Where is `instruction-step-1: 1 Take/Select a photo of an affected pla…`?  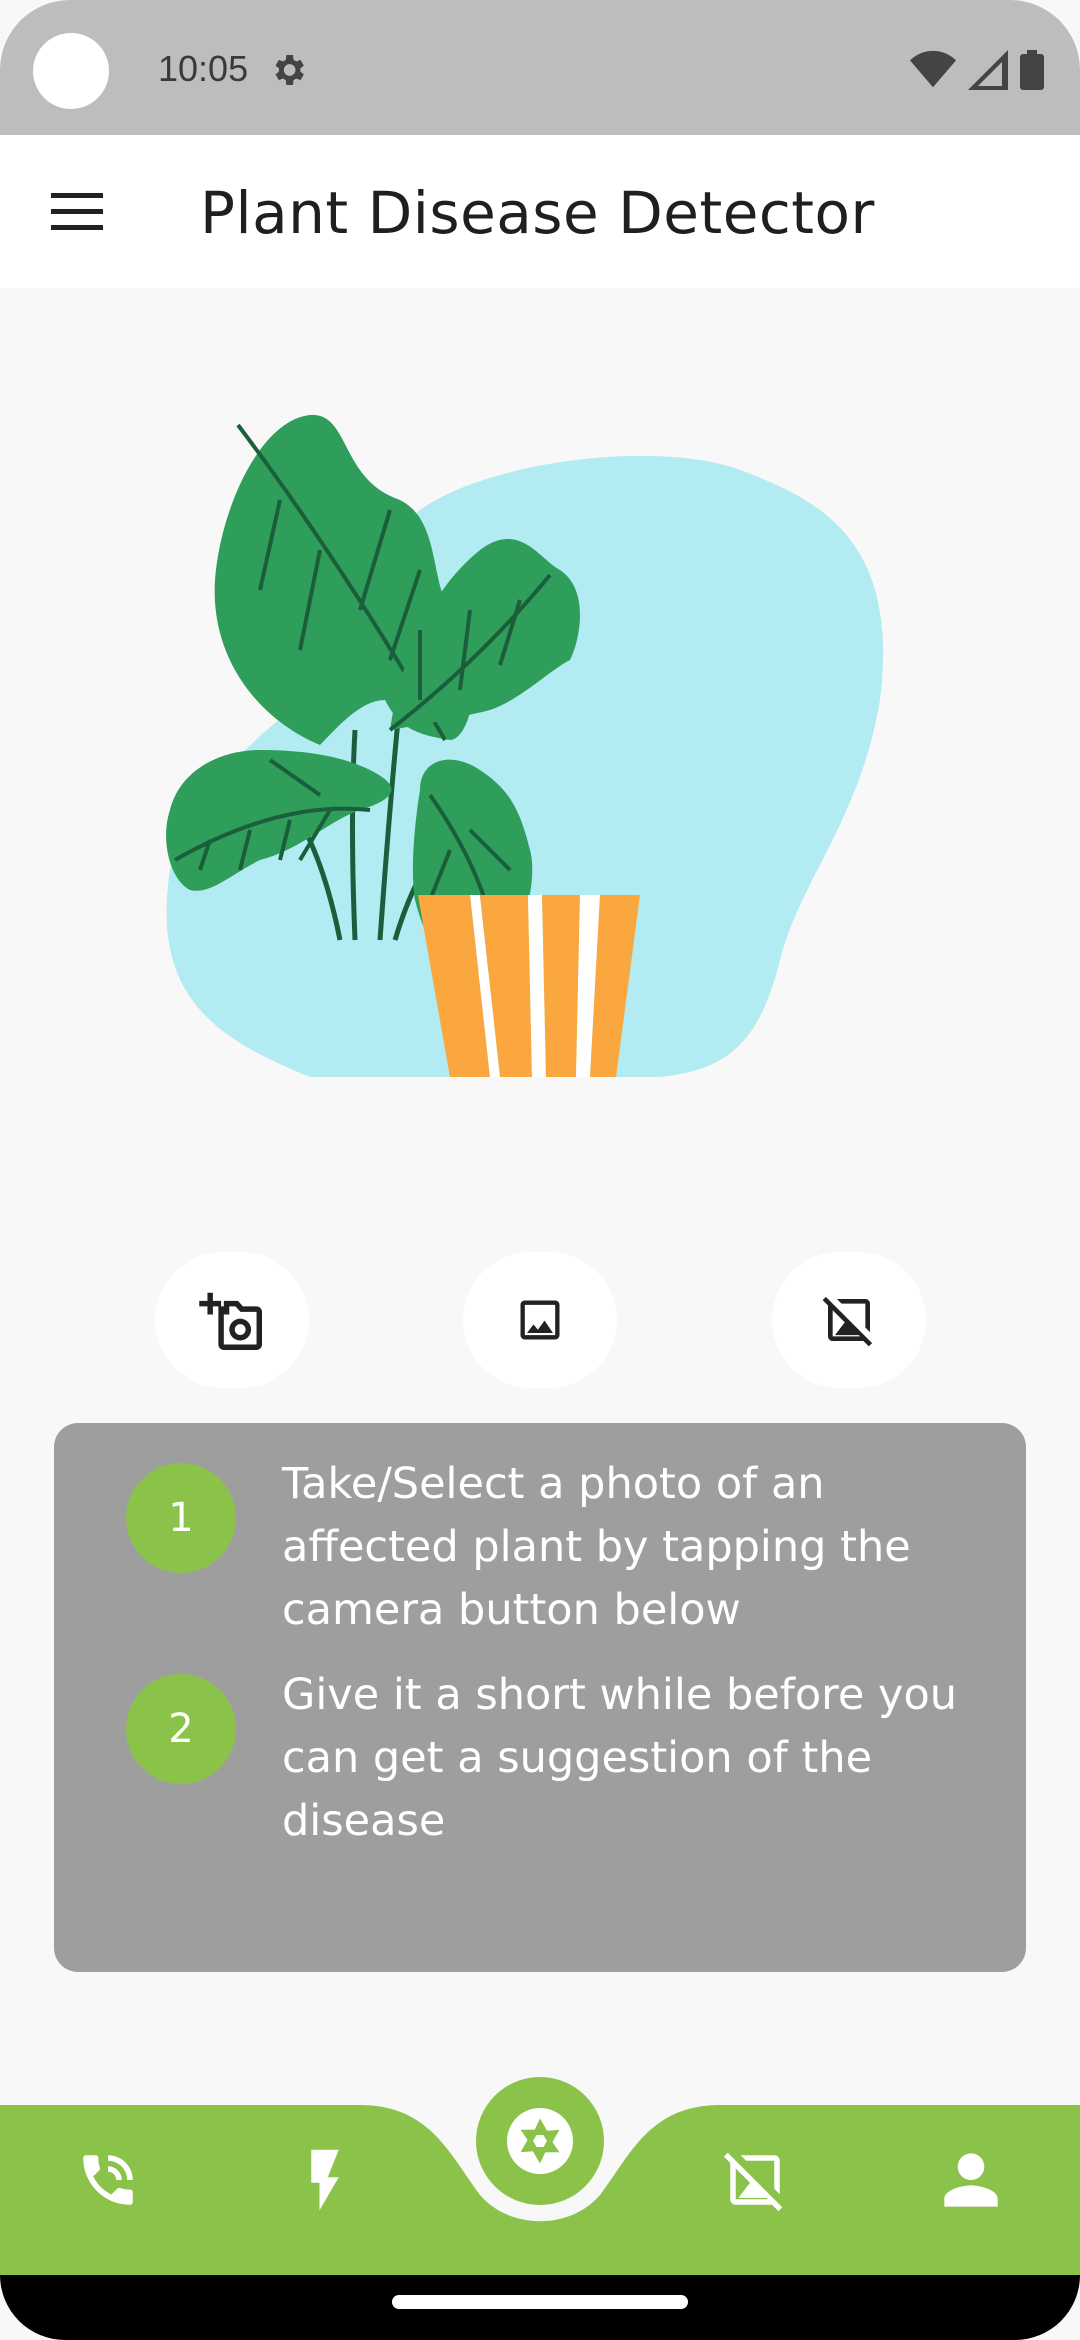 instruction-step-1: 1 Take/Select a photo of an affected pla… is located at coordinates (544, 1547).